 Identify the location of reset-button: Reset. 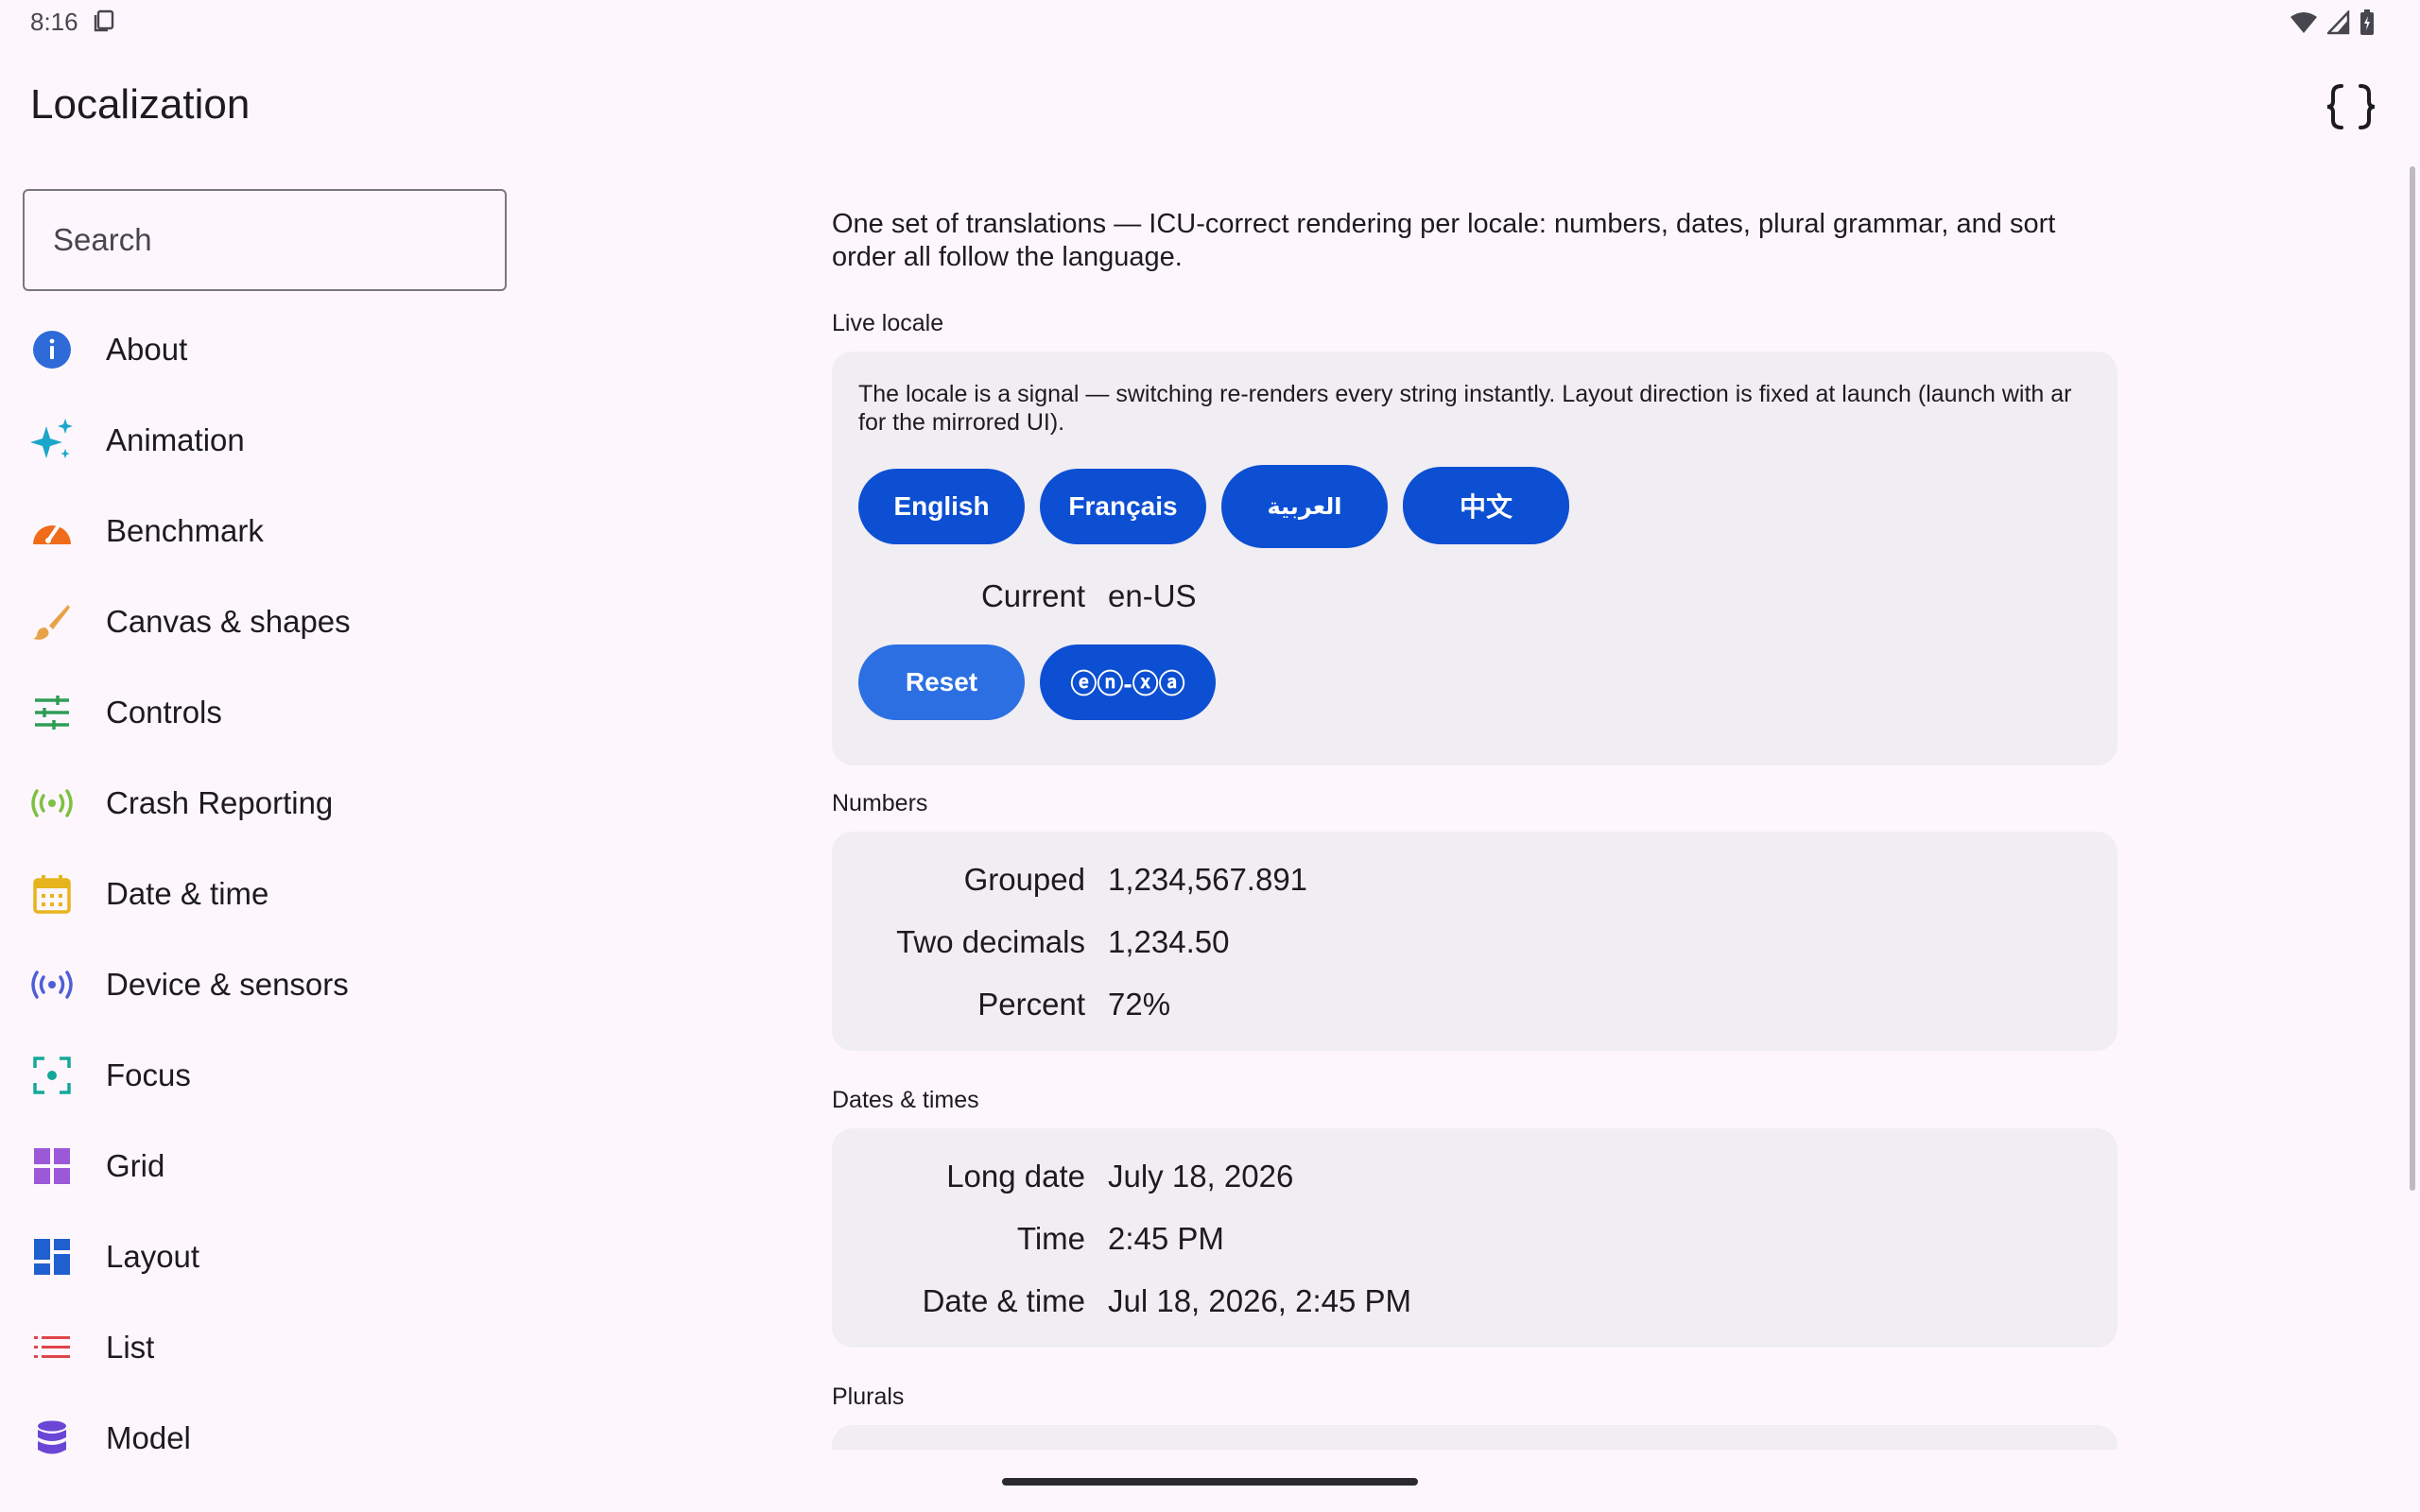
(941, 682).